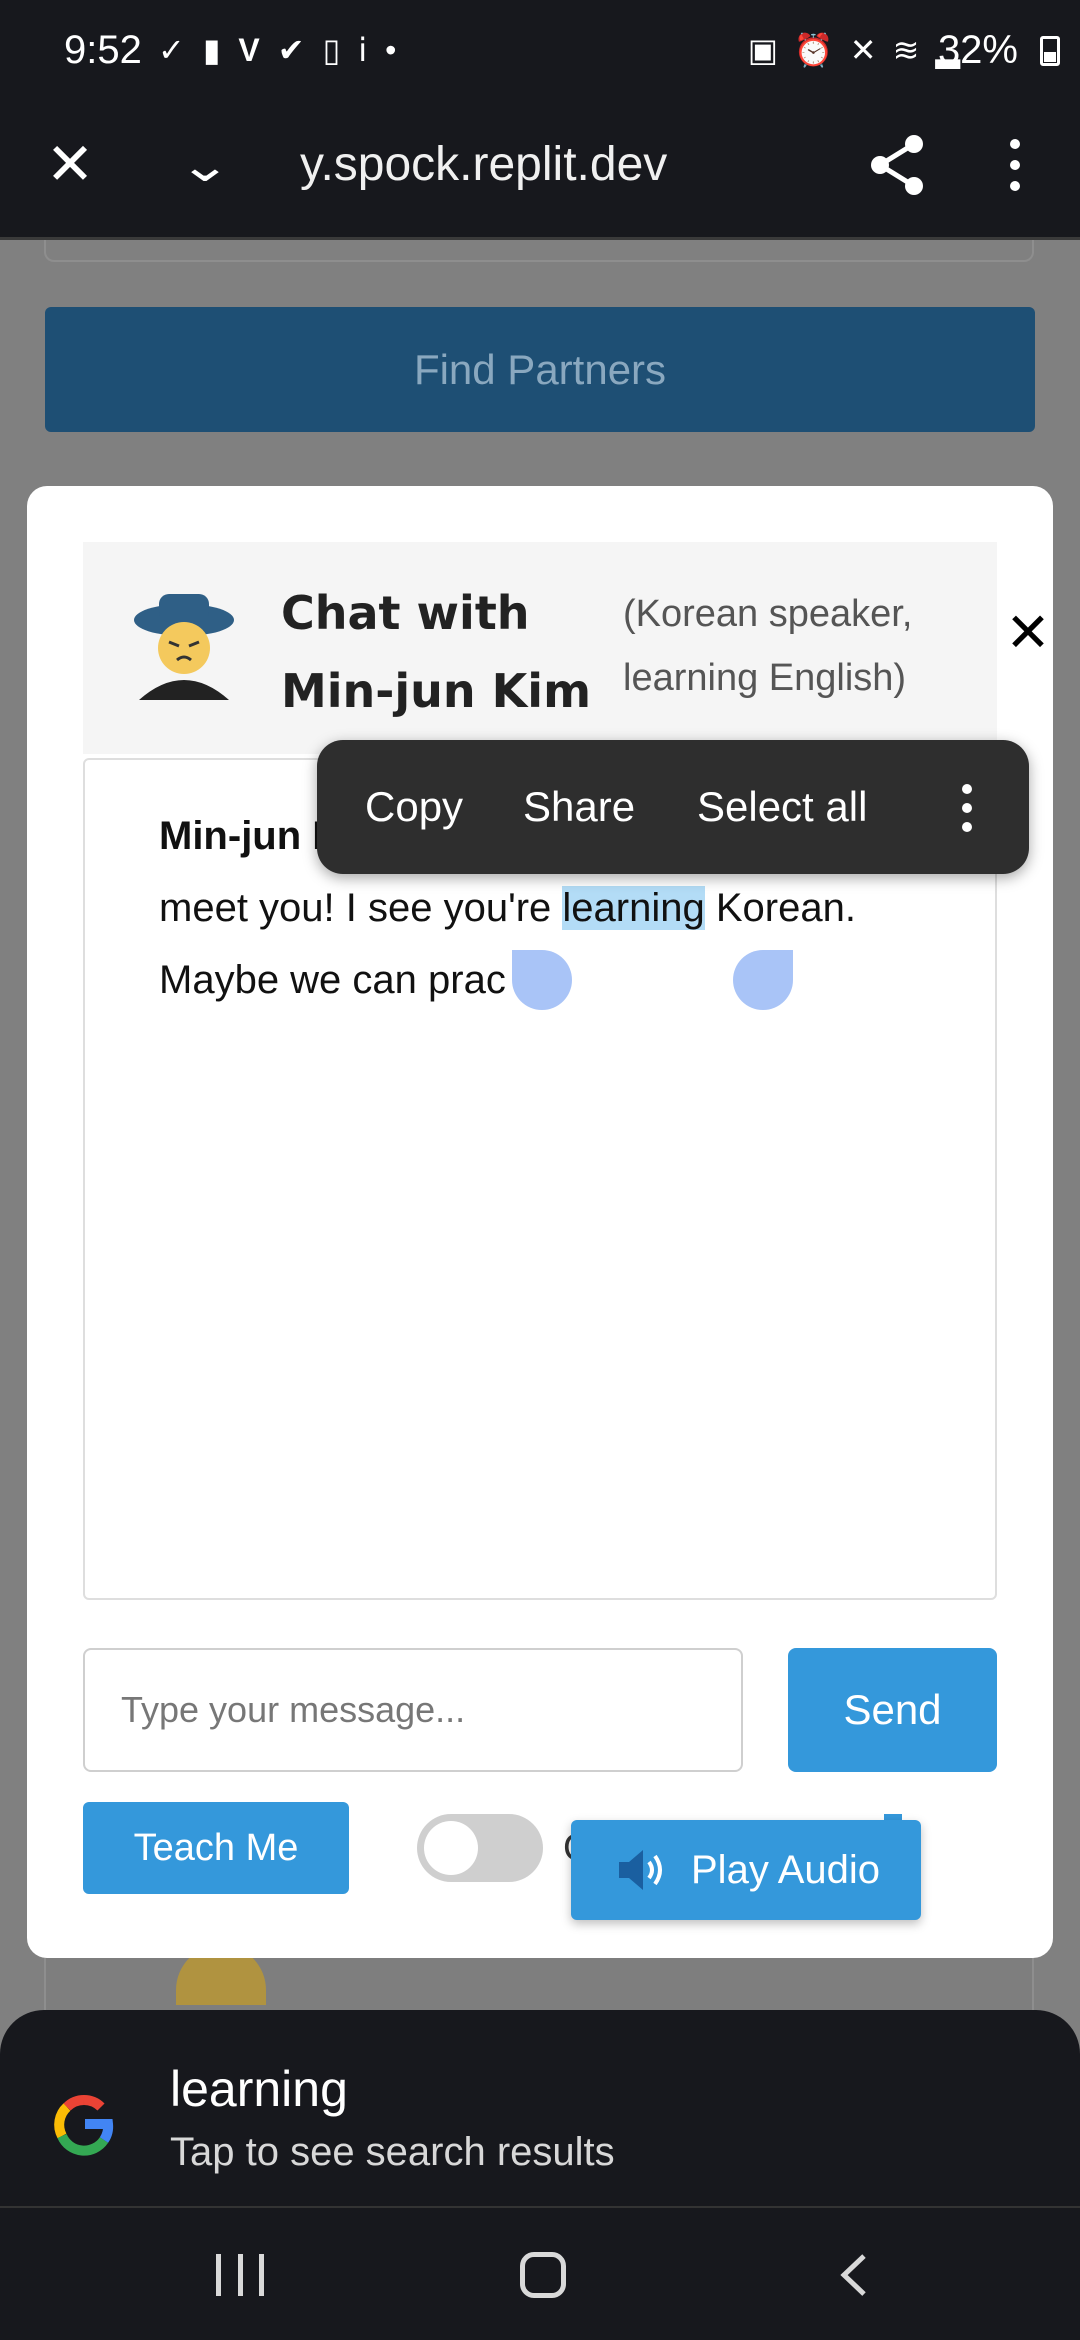 This screenshot has height=2340, width=1080. I want to click on alarm-icon: ⏰, so click(813, 50).